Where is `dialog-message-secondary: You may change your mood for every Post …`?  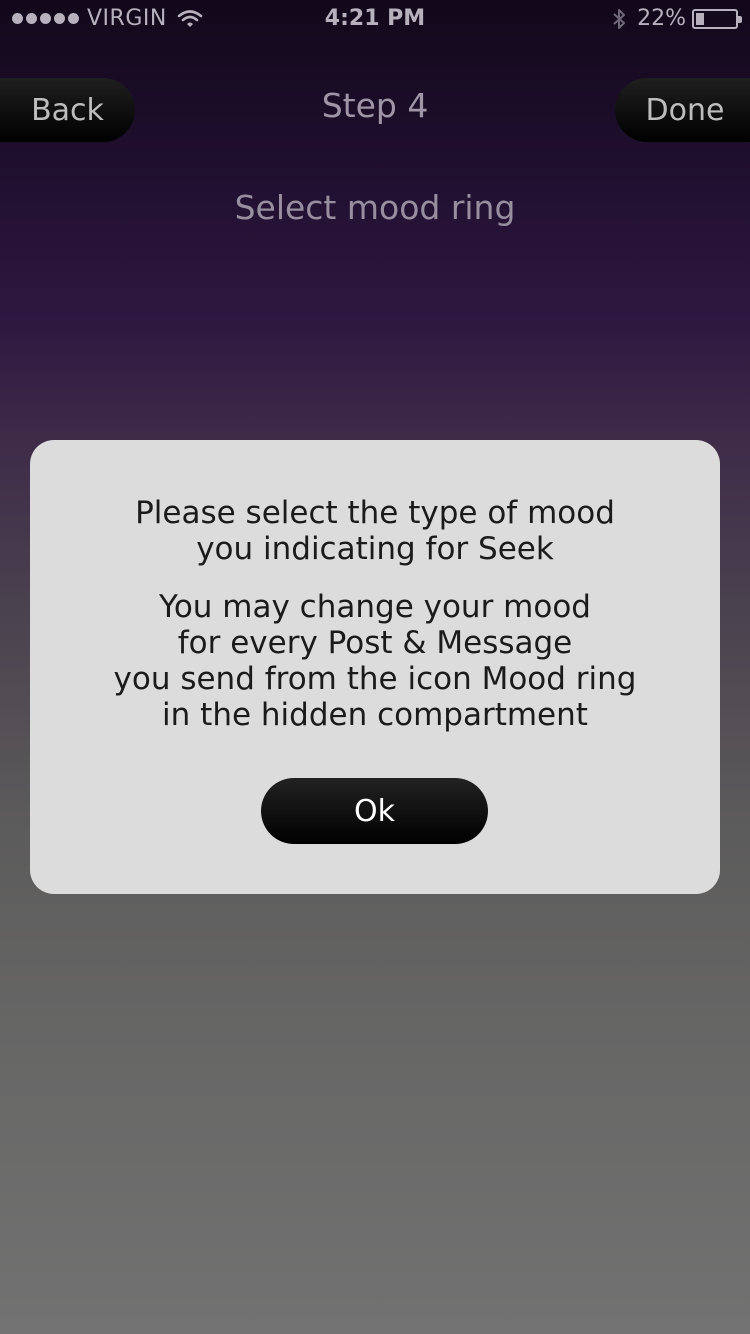
dialog-message-secondary: You may change your mood for every Post … is located at coordinates (375, 661).